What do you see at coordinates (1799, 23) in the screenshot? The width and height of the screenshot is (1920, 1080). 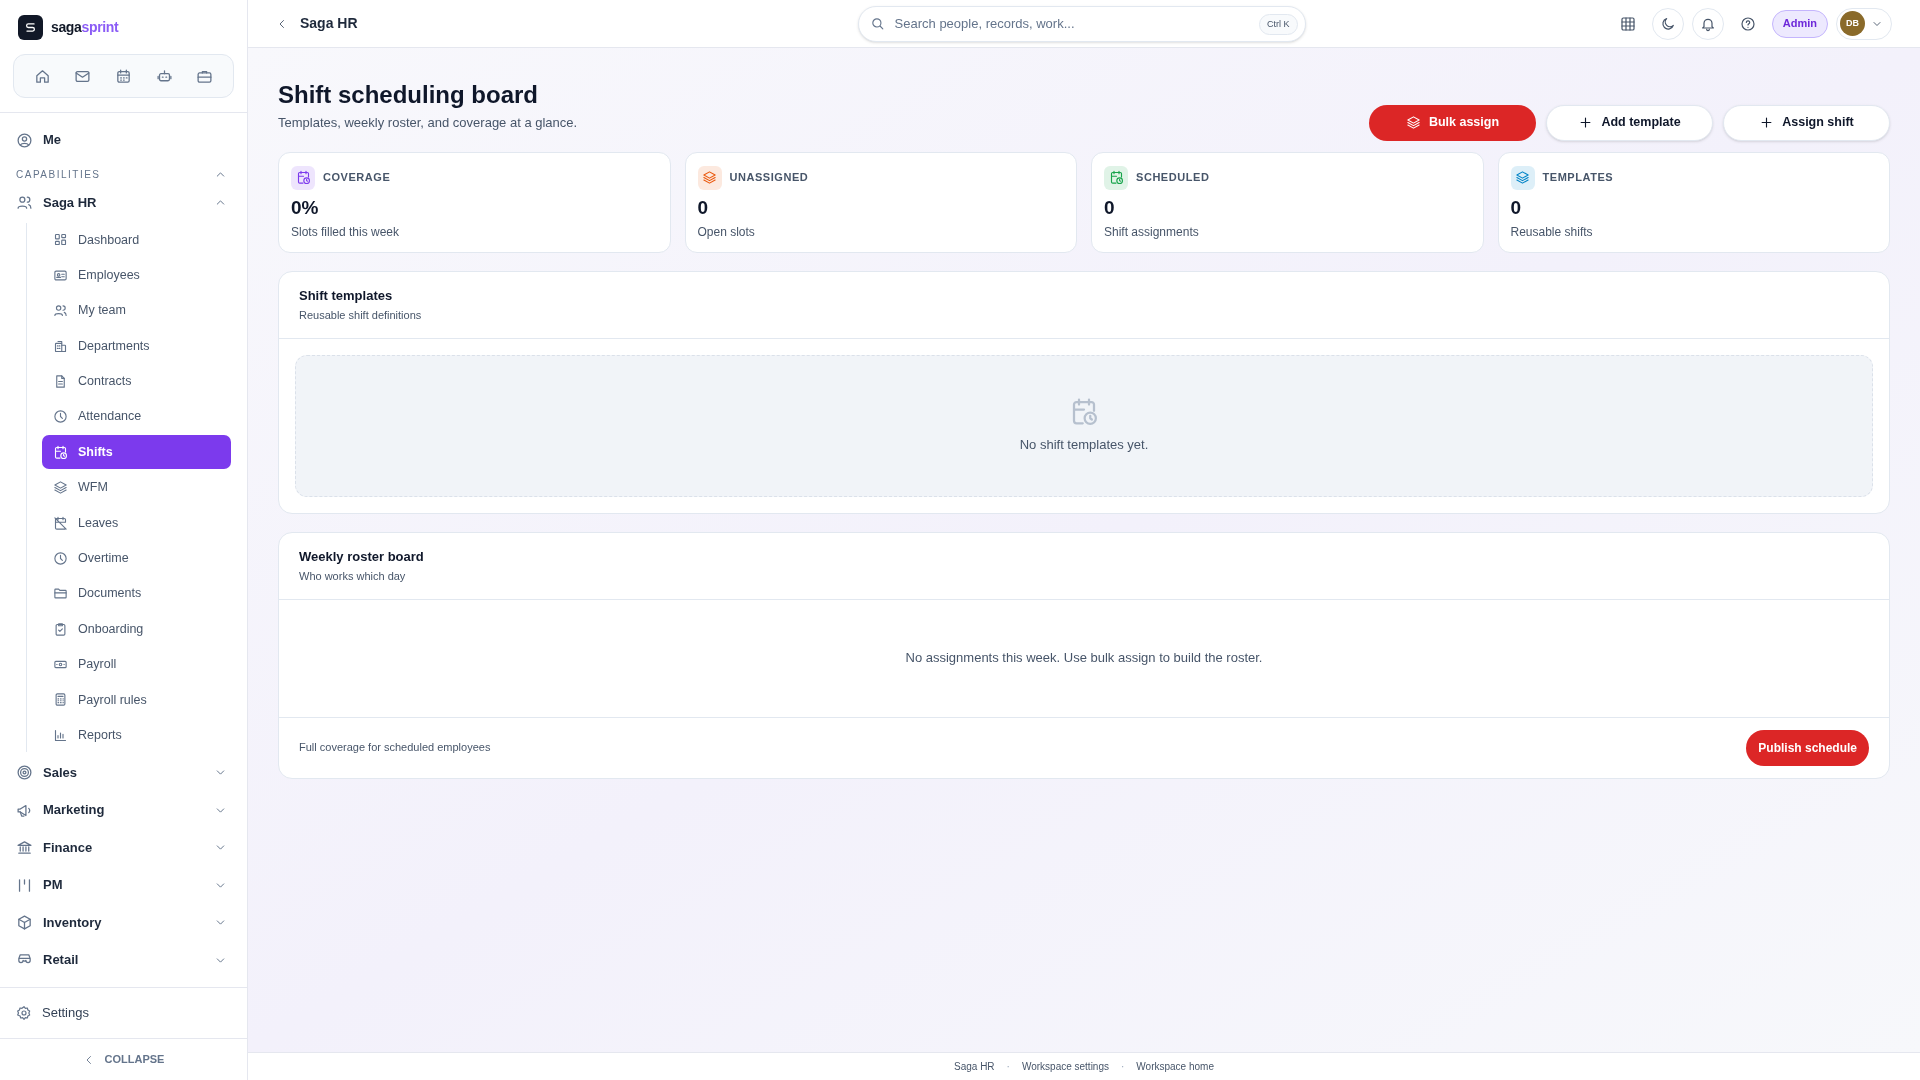 I see `role-badge: Admin` at bounding box center [1799, 23].